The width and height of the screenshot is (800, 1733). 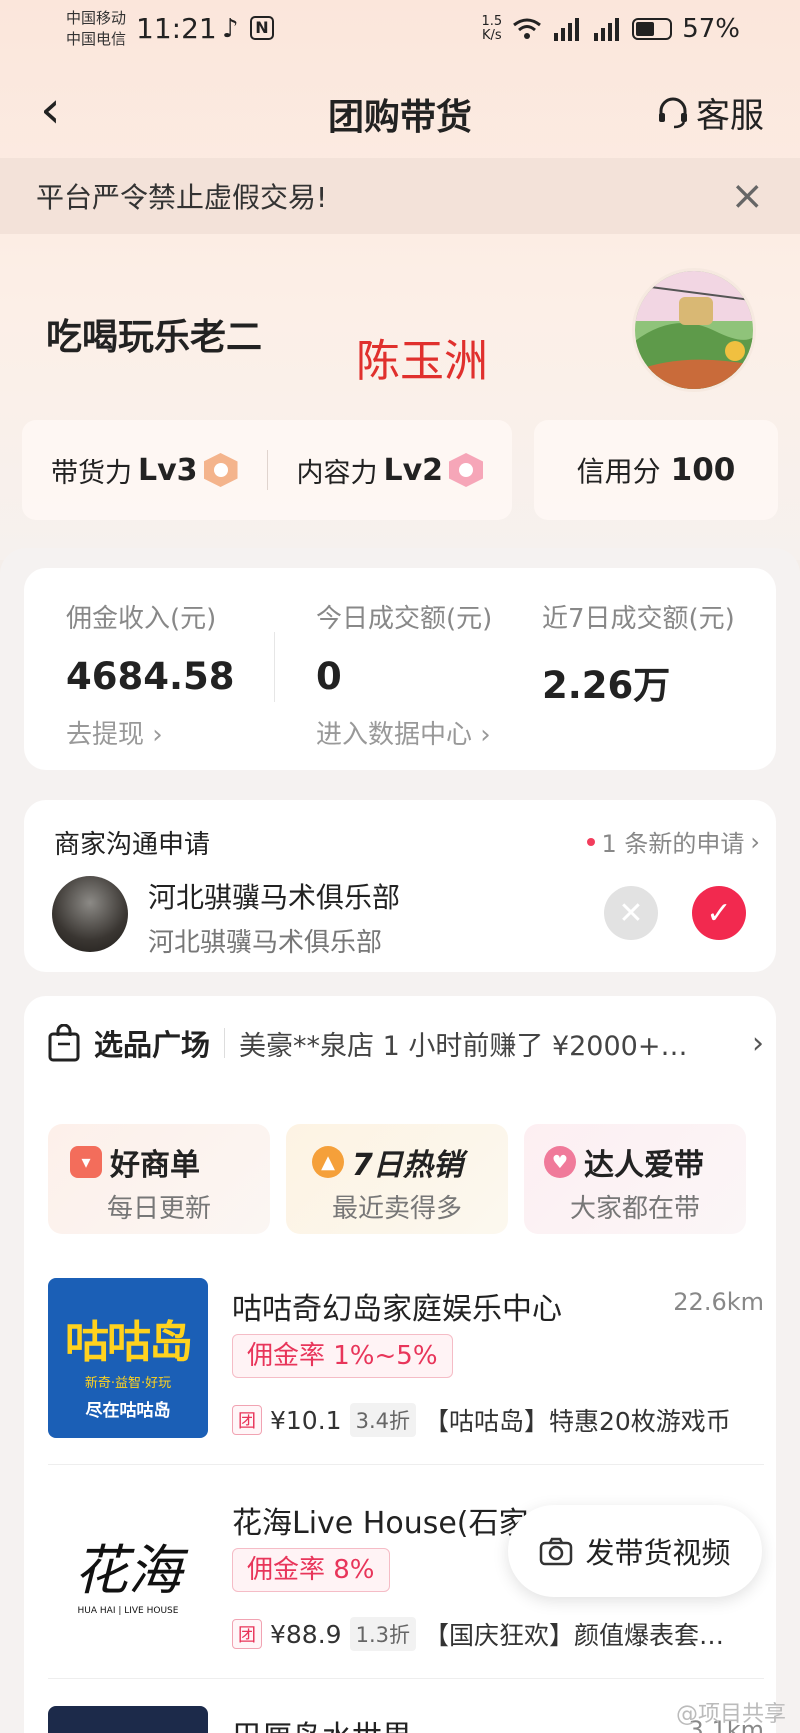 What do you see at coordinates (342, 1356) in the screenshot?
I see `commission-rate-badge: 佣金率 1%~5%` at bounding box center [342, 1356].